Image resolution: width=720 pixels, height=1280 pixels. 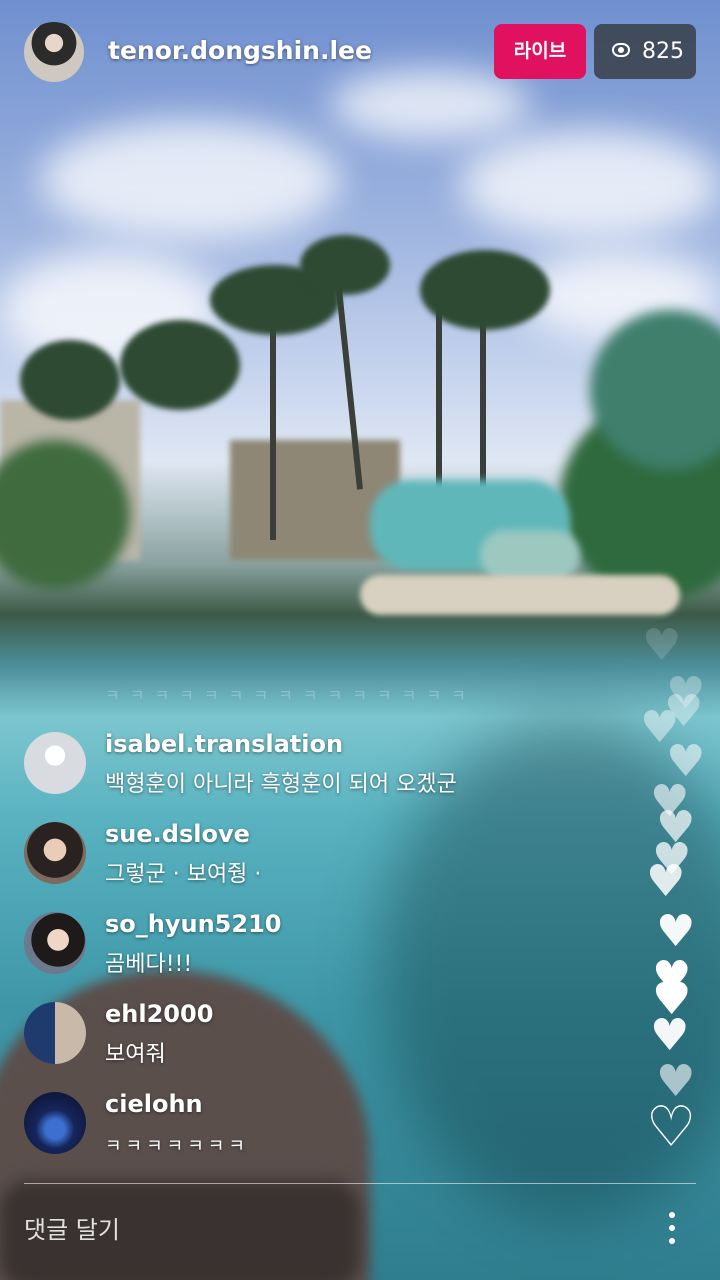 I want to click on comment-text: 곰베다!!!, so click(x=149, y=964).